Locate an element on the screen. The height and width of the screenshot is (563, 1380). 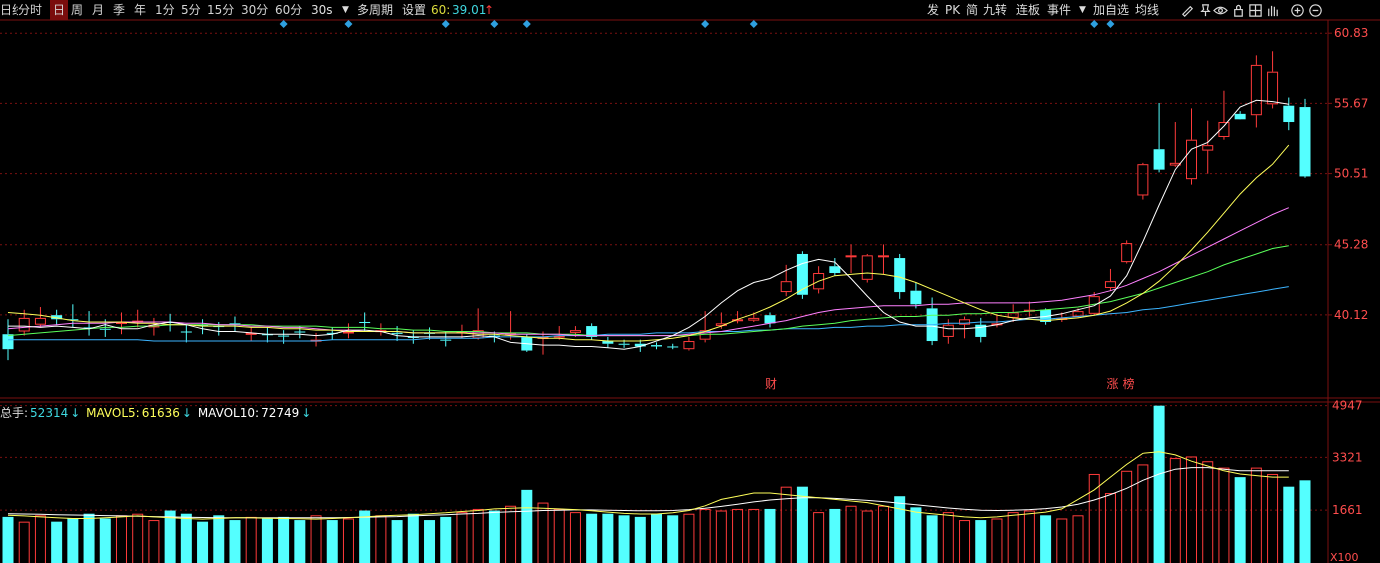
mavol10-label: MAVOL10: is located at coordinates (228, 413).